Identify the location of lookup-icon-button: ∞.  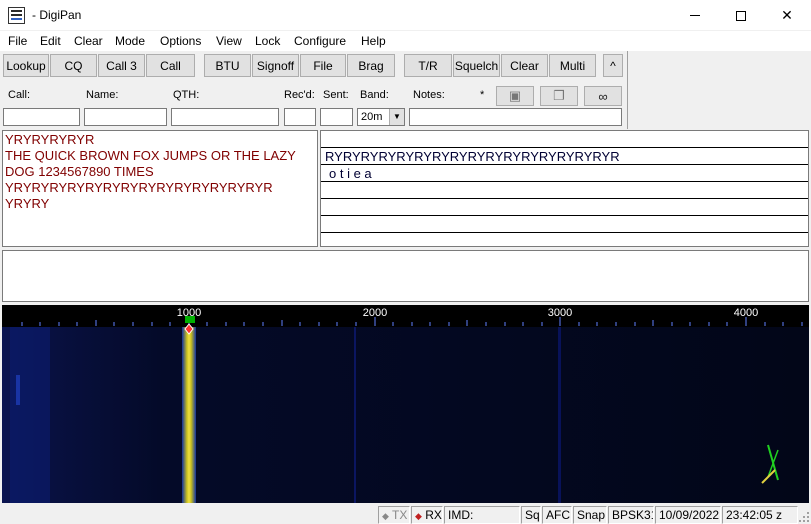
(603, 96).